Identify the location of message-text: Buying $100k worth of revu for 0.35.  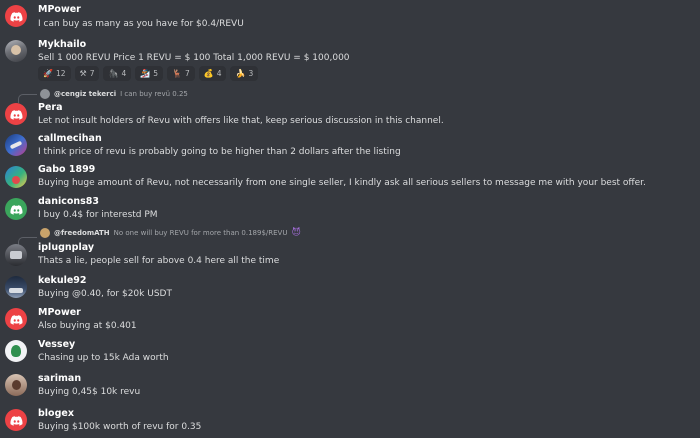
(120, 427).